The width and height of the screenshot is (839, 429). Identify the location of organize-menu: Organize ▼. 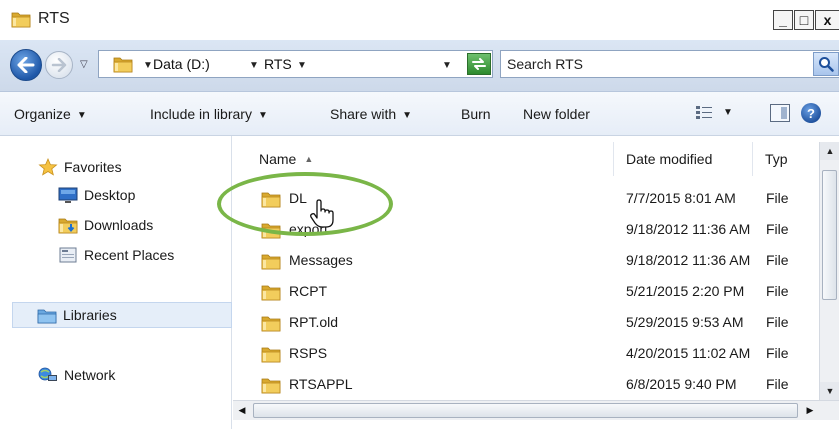
(50, 114).